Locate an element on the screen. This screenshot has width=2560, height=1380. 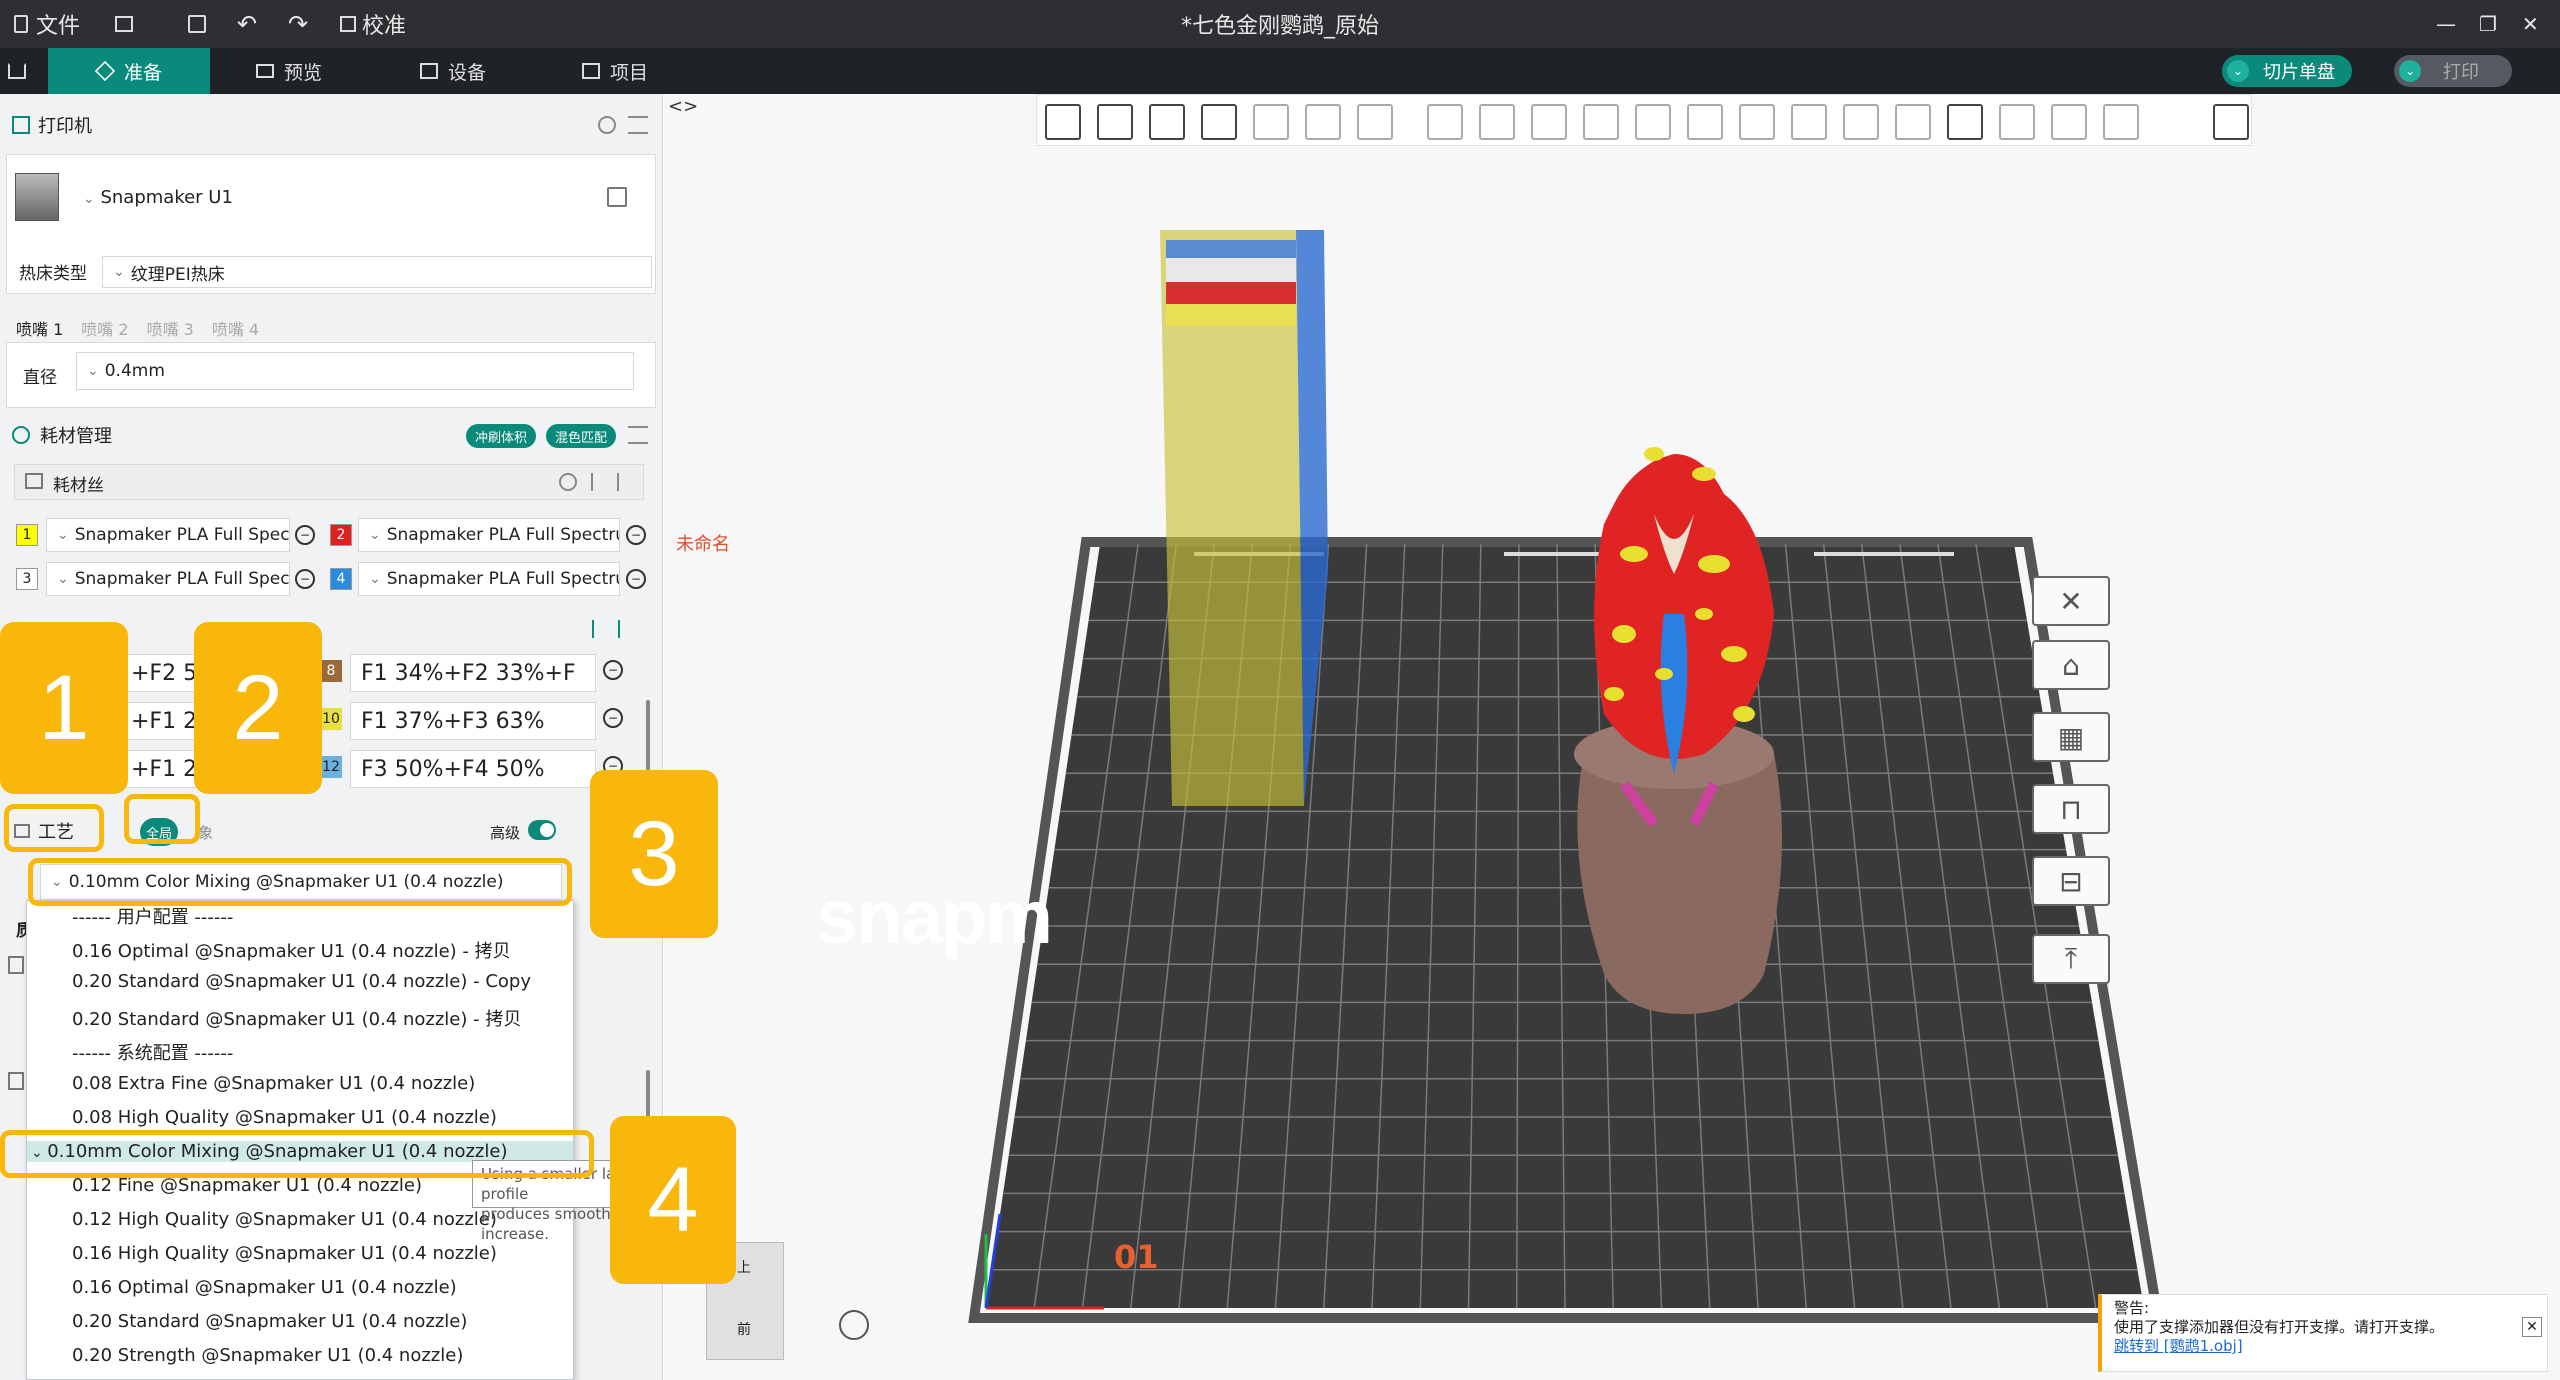
add-filament-icon is located at coordinates (626, 482).